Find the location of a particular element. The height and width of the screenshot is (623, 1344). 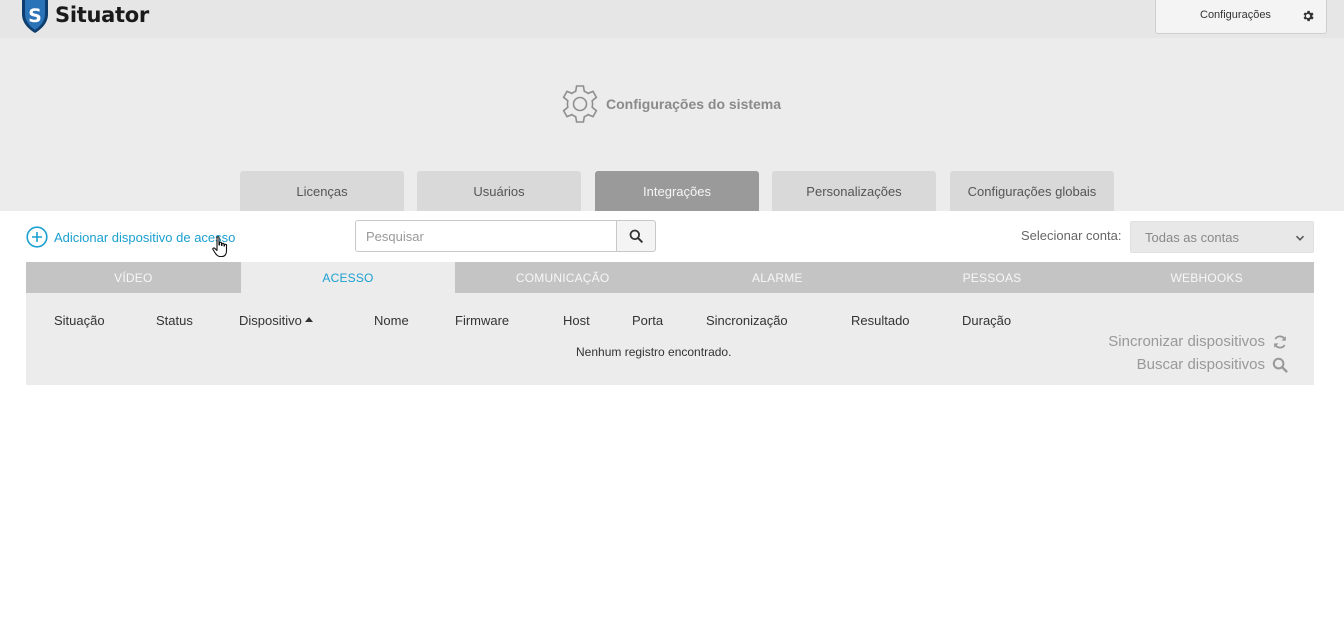

column-header-label: Dispositivo is located at coordinates (270, 320).